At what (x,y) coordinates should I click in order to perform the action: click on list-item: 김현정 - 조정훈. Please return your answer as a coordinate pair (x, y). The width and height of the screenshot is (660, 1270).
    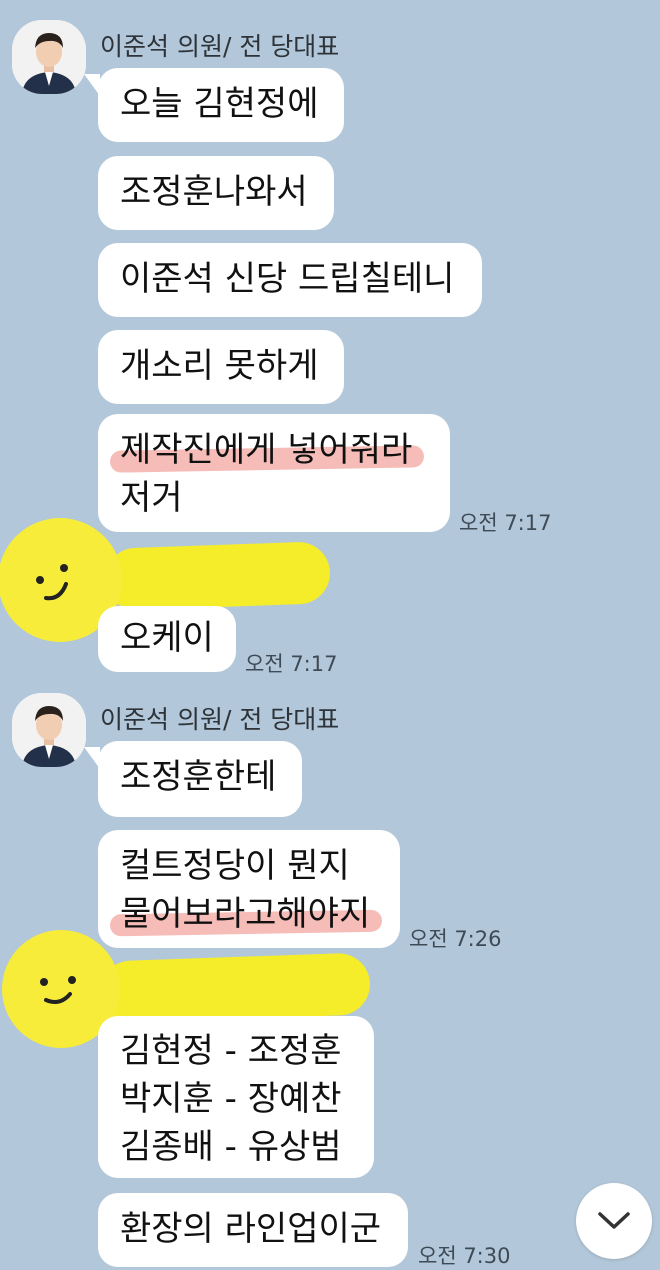
    Looking at the image, I should click on (231, 1051).